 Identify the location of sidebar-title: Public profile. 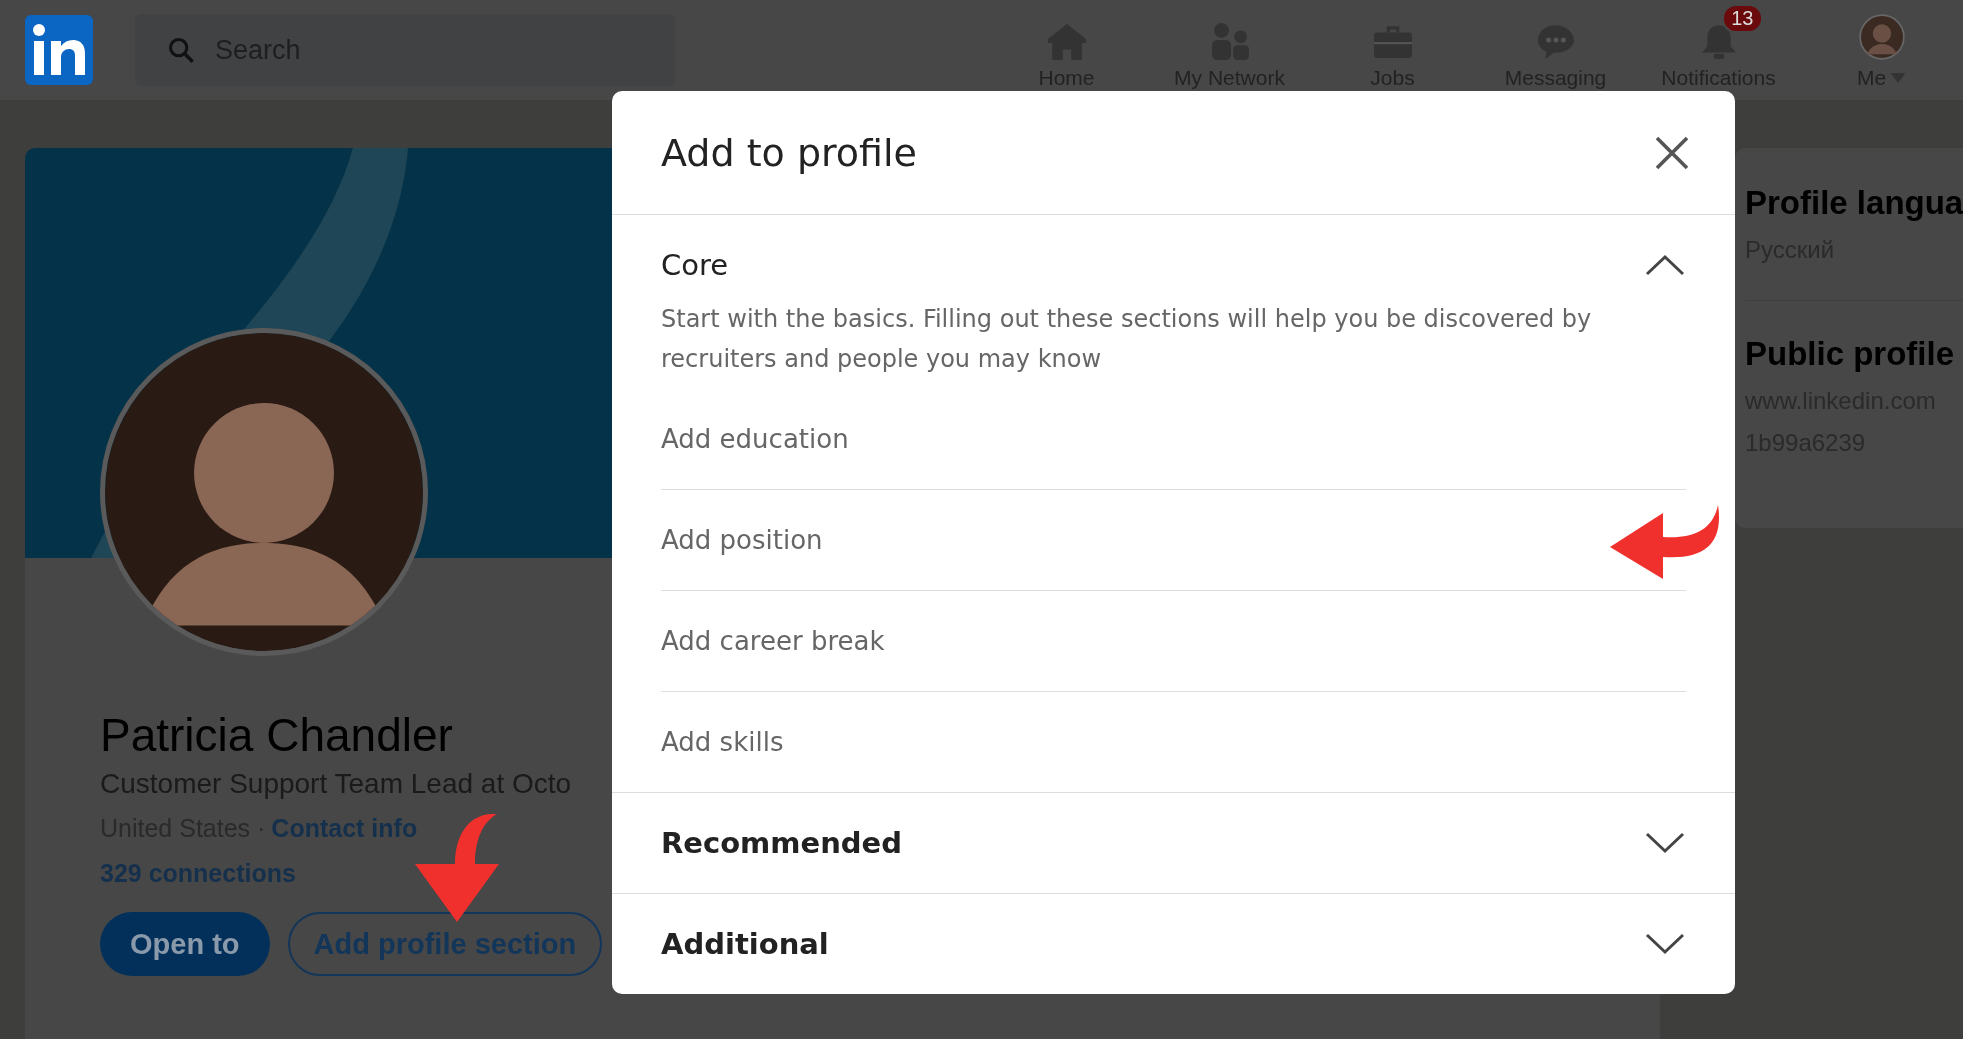
(1850, 354).